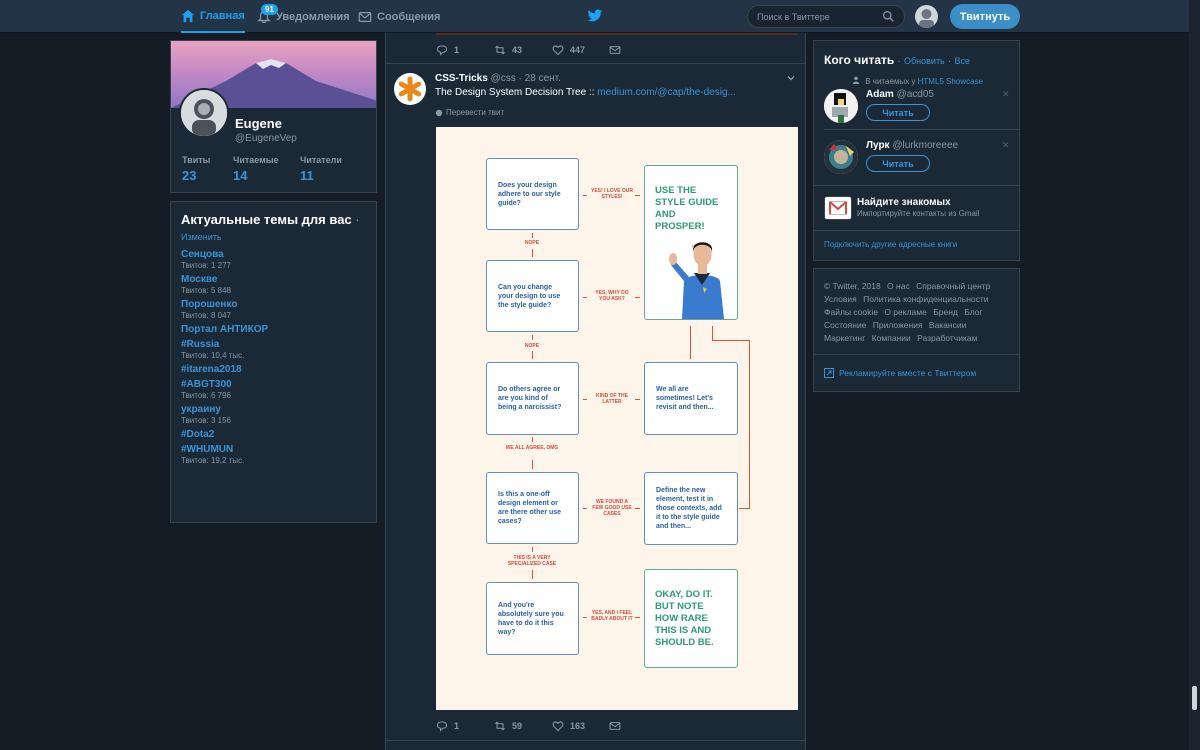 This screenshot has width=1200, height=750. I want to click on footer-link: Состояние, so click(845, 325).